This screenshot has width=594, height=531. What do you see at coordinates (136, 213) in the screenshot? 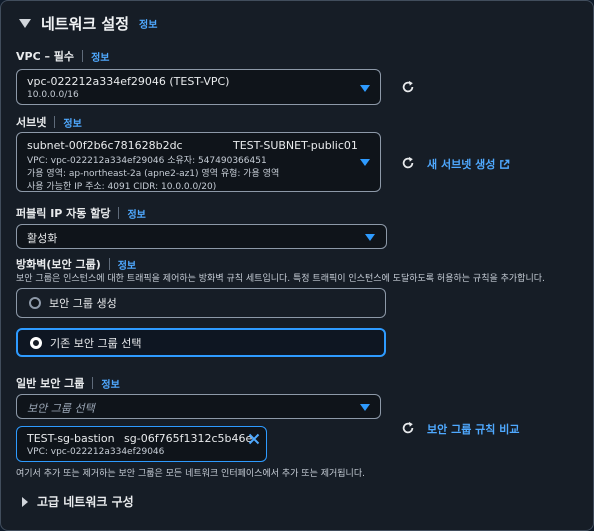
I see `public-ip-info-link: 정보` at bounding box center [136, 213].